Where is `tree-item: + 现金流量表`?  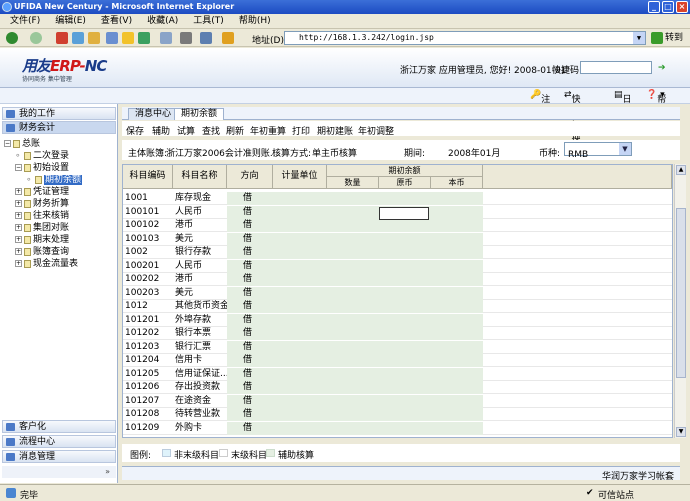 tree-item: + 现金流量表 is located at coordinates (46, 264).